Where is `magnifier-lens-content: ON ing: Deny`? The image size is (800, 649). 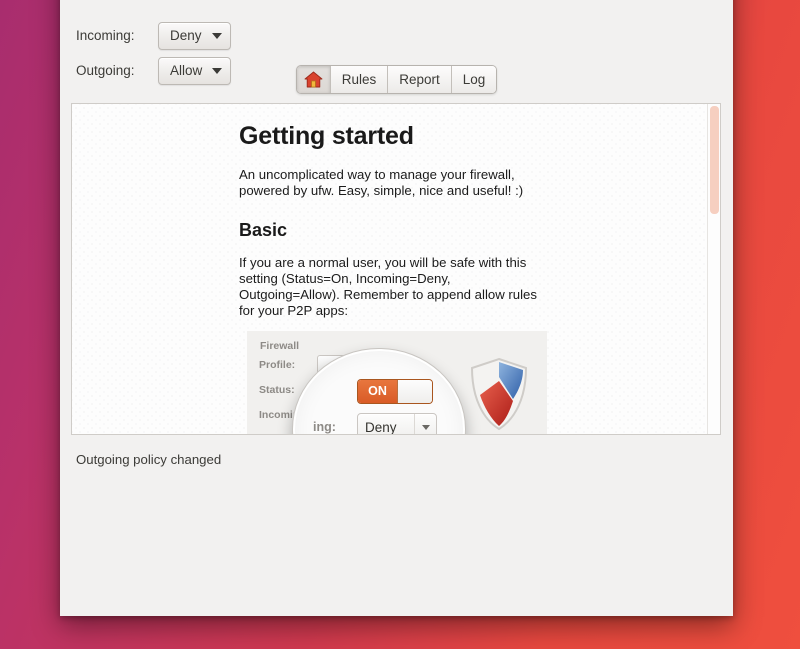 magnifier-lens-content: ON ing: Deny is located at coordinates (379, 393).